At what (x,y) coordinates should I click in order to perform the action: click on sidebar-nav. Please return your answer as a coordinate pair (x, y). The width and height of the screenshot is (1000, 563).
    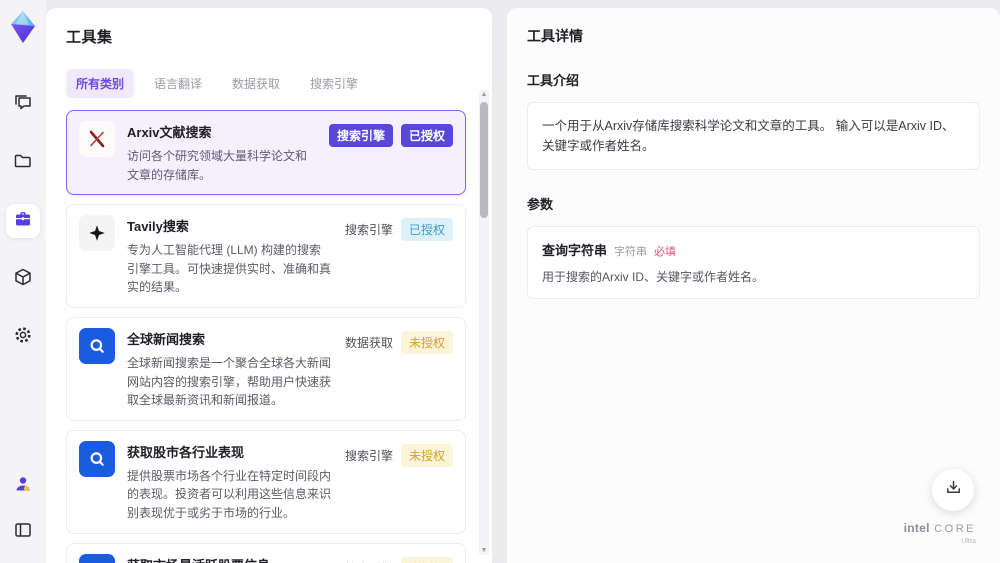
    Looking at the image, I should click on (23, 221).